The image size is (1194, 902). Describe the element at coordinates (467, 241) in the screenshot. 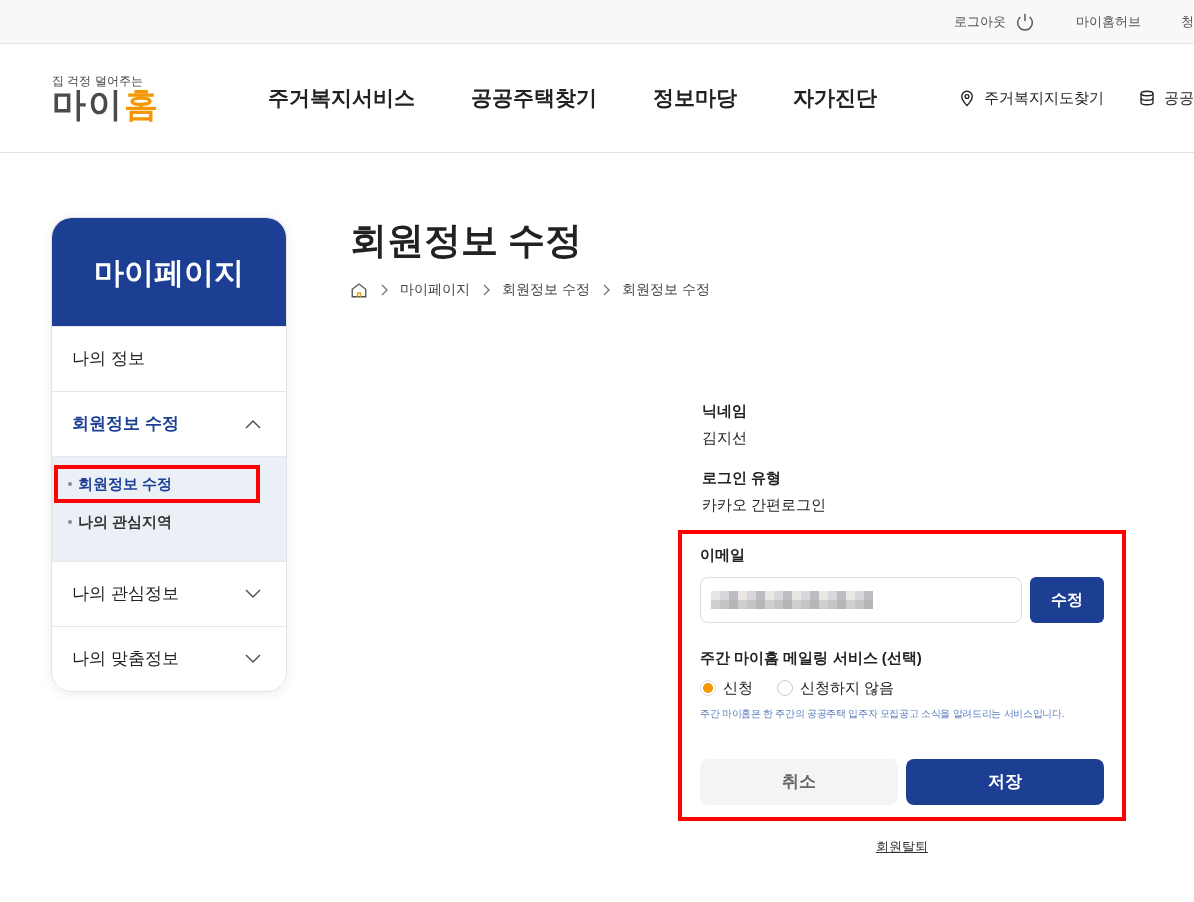

I see `page-title: 회원정보 수정` at that location.